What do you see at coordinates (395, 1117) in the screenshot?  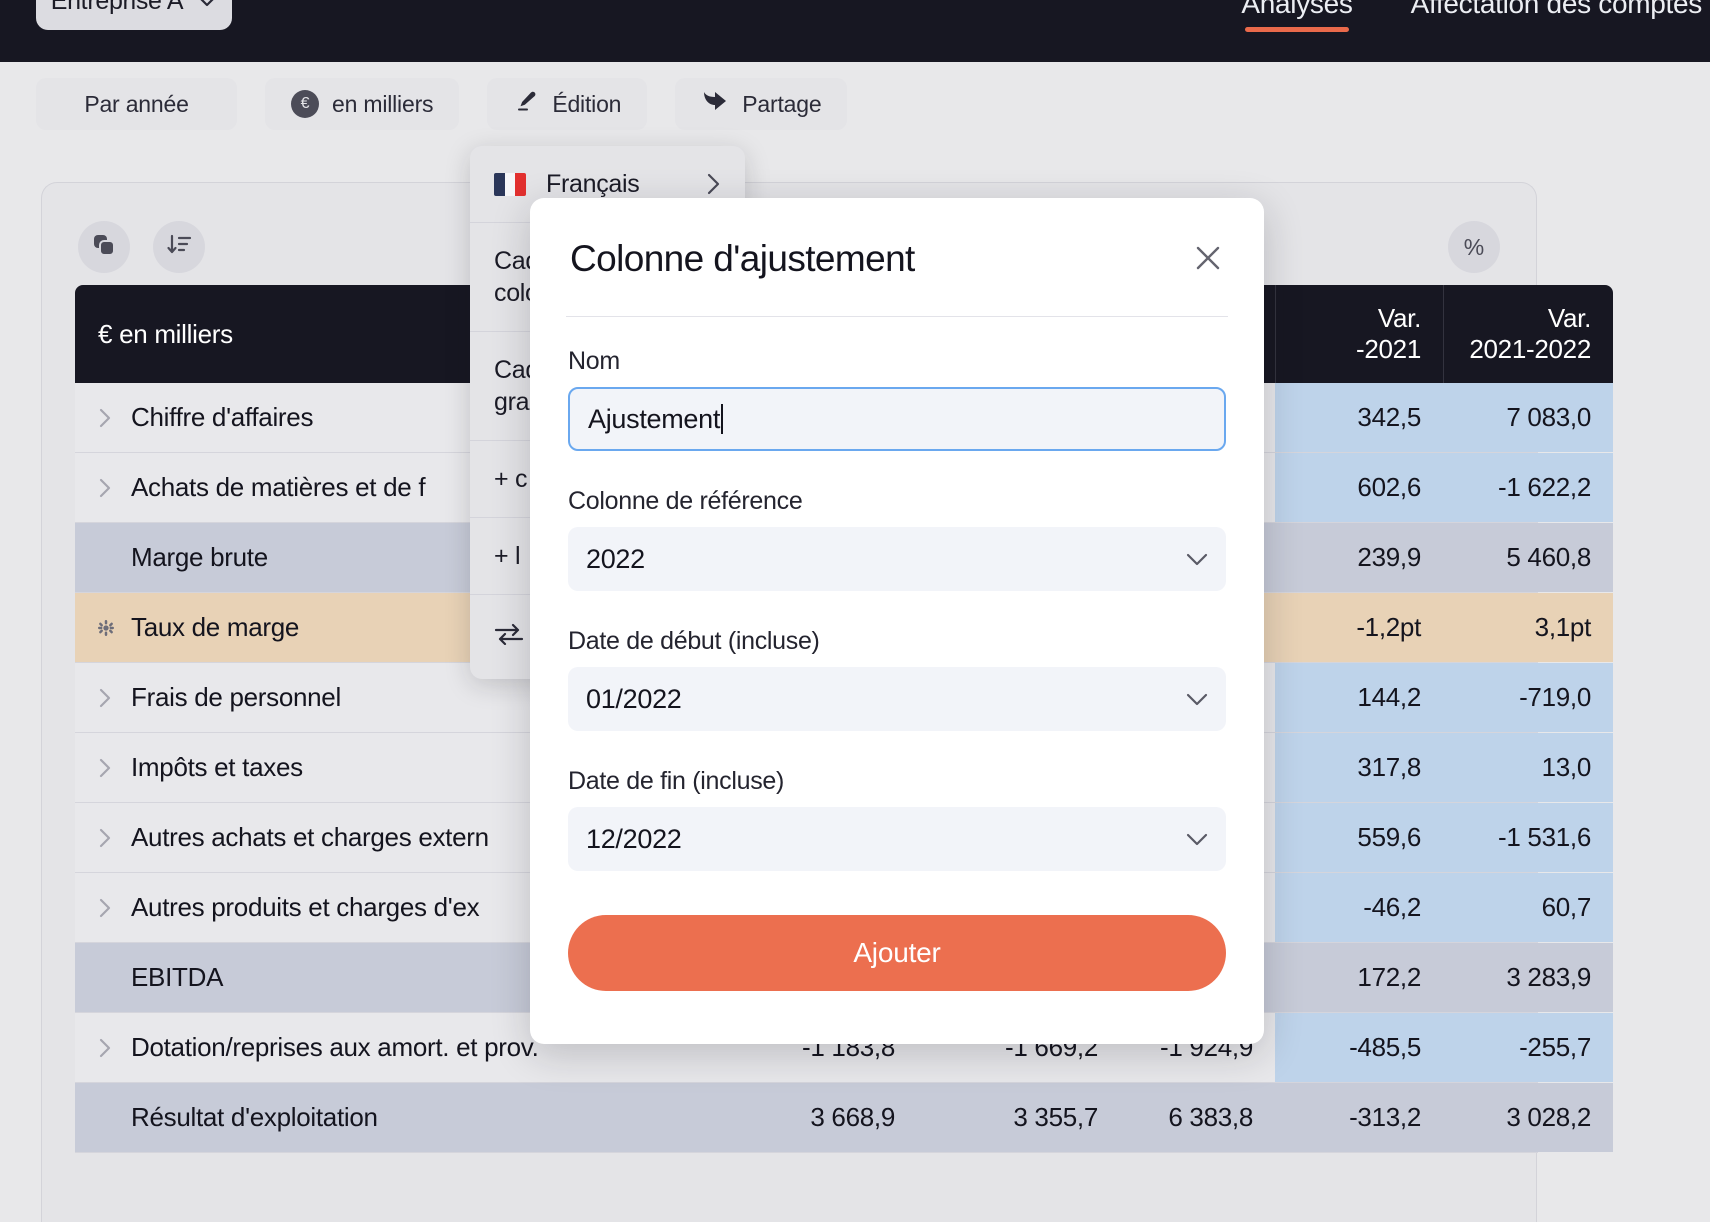 I see `row-label-cell: Résultat d'exploitation` at bounding box center [395, 1117].